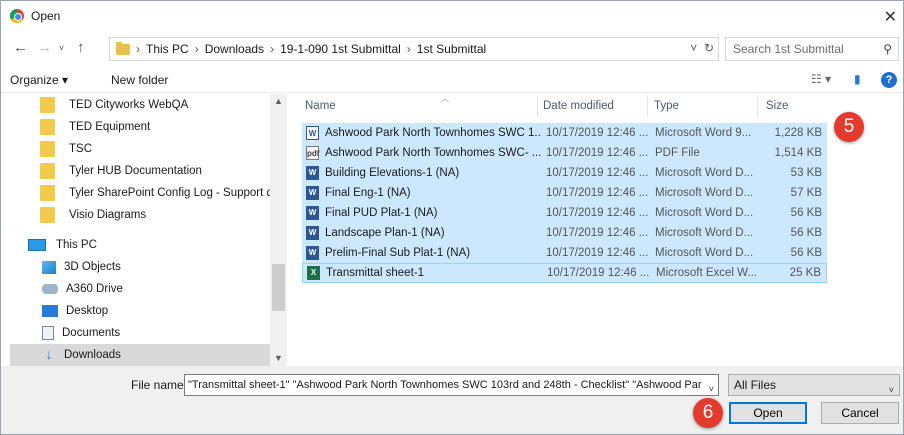 The width and height of the screenshot is (904, 435). I want to click on search-input: Search 1st Submittal ⚲, so click(812, 49).